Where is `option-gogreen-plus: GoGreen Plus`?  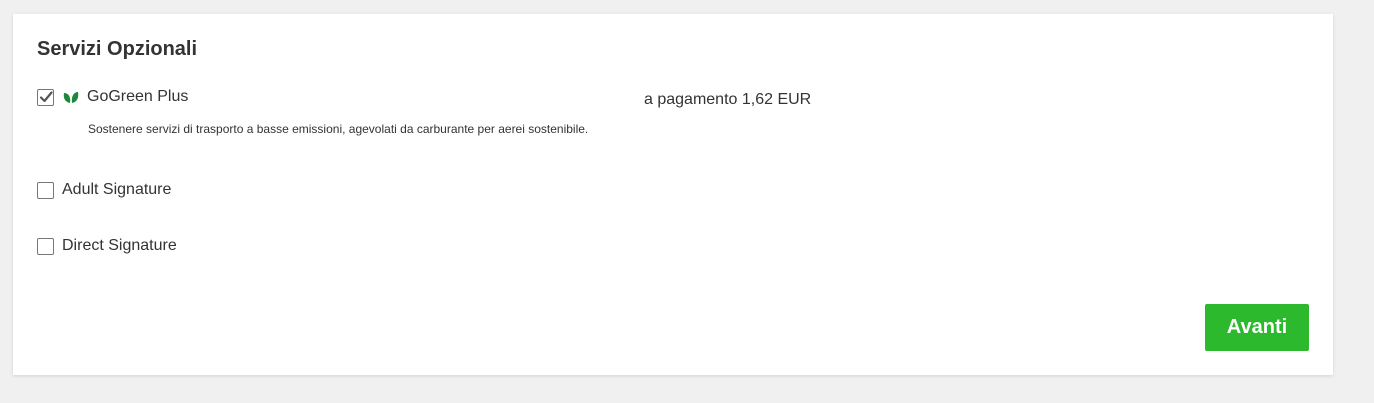
option-gogreen-plus: GoGreen Plus is located at coordinates (112, 97).